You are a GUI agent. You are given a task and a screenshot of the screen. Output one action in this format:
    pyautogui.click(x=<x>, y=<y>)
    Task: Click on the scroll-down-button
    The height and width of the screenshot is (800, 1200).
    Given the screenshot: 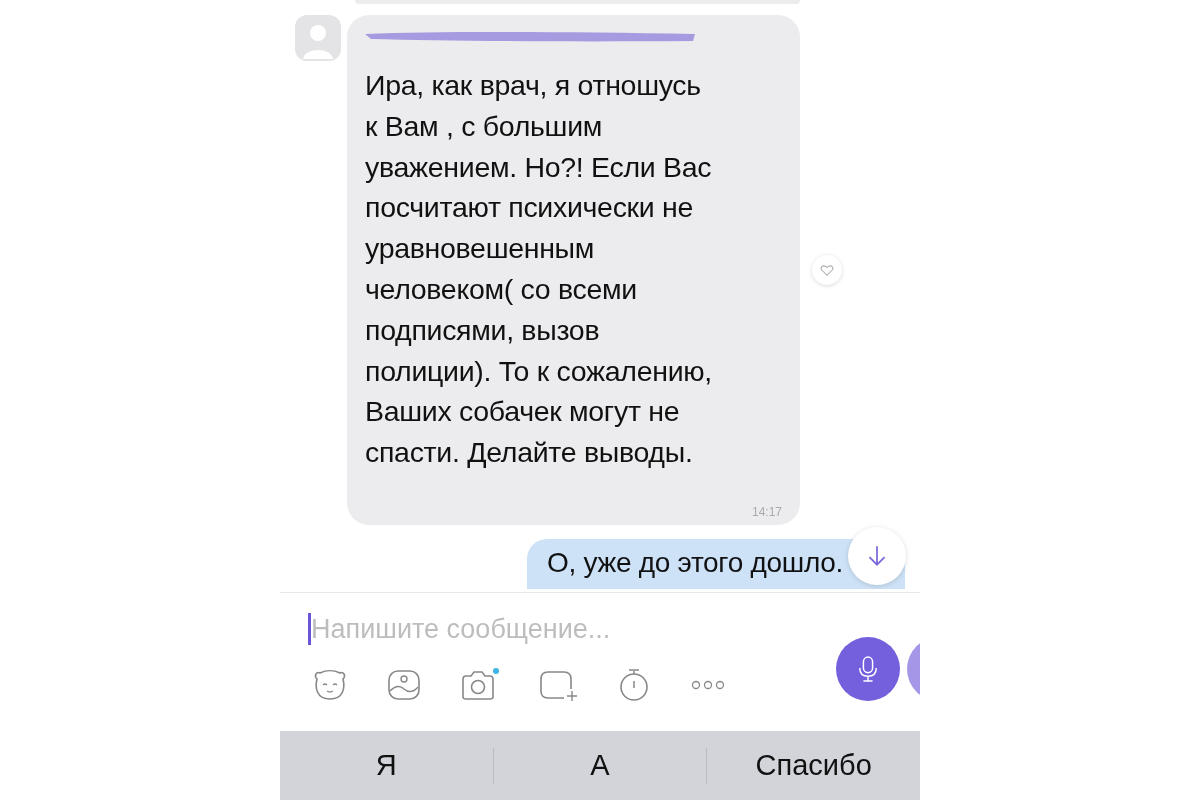 What is the action you would take?
    pyautogui.click(x=877, y=556)
    